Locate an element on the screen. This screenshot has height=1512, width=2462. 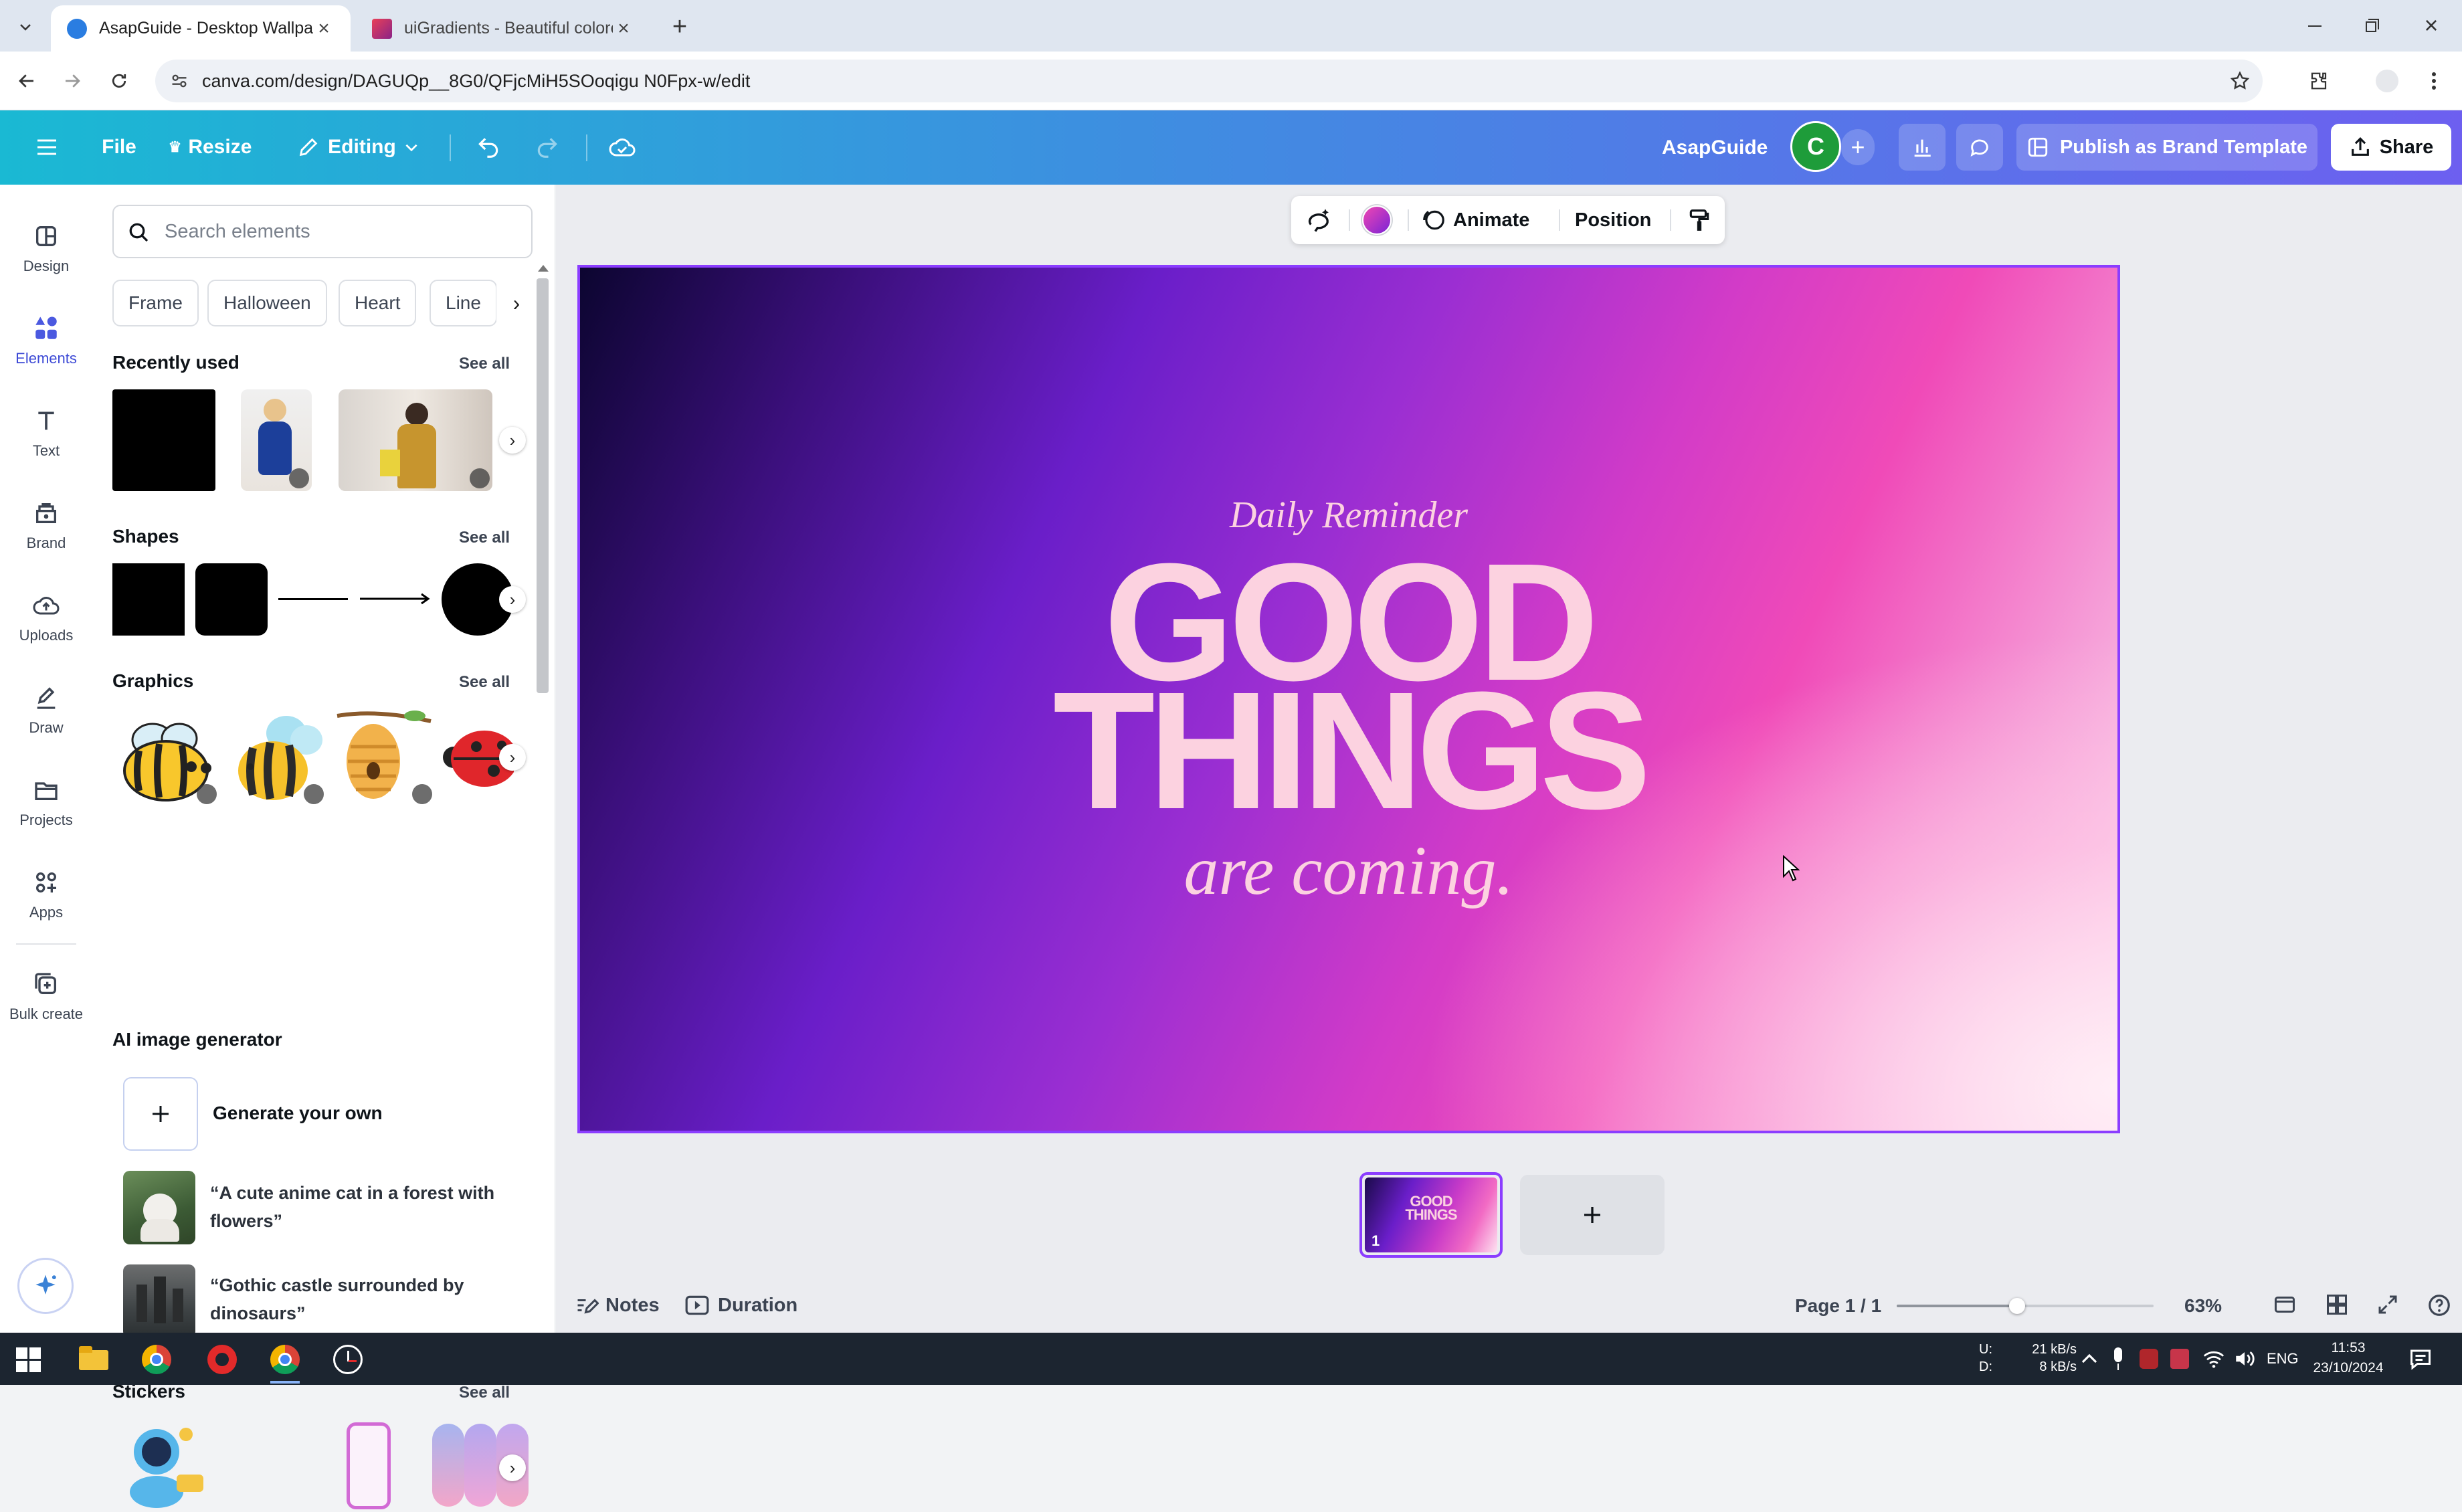
profile-avatar-icon is located at coordinates (2387, 81).